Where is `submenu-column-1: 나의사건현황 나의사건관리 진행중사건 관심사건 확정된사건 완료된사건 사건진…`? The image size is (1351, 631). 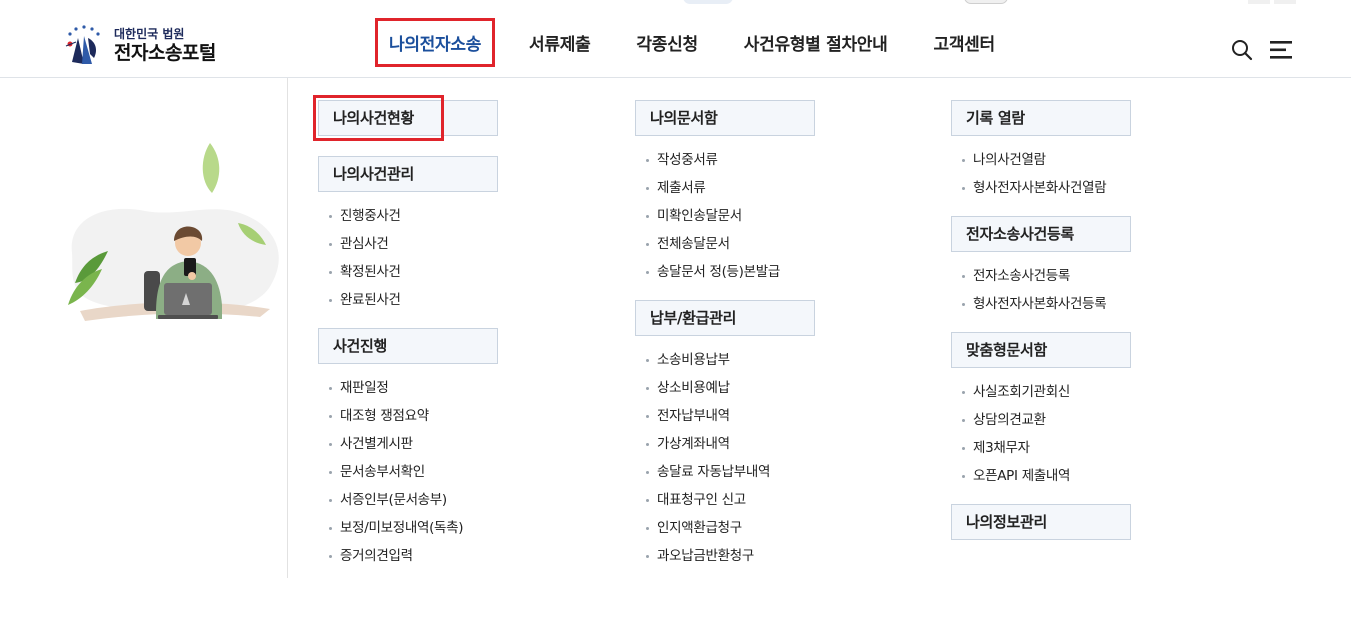 submenu-column-1: 나의사건현황 나의사건관리 진행중사건 관심사건 확정된사건 완료된사건 사건진… is located at coordinates (418, 342).